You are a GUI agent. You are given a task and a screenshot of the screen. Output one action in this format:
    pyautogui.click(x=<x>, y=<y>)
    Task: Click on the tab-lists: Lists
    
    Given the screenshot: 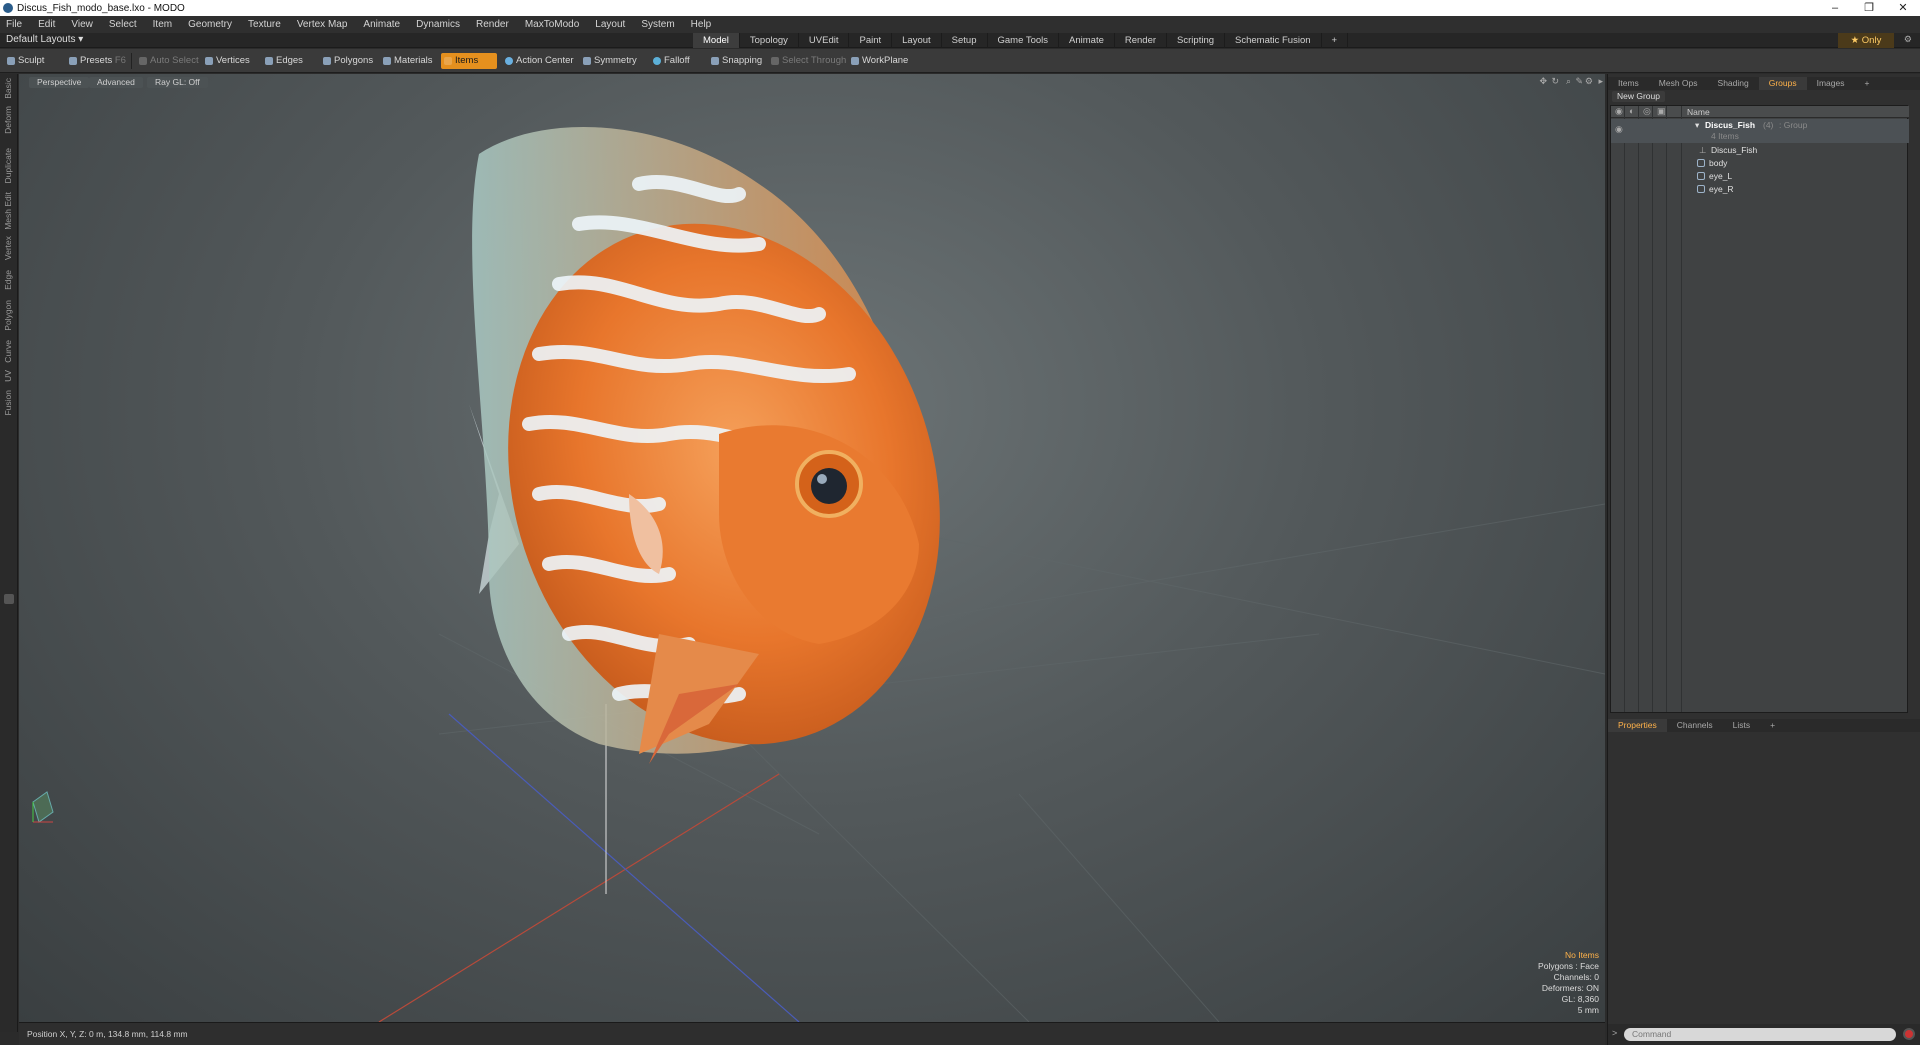 What is the action you would take?
    pyautogui.click(x=1741, y=725)
    